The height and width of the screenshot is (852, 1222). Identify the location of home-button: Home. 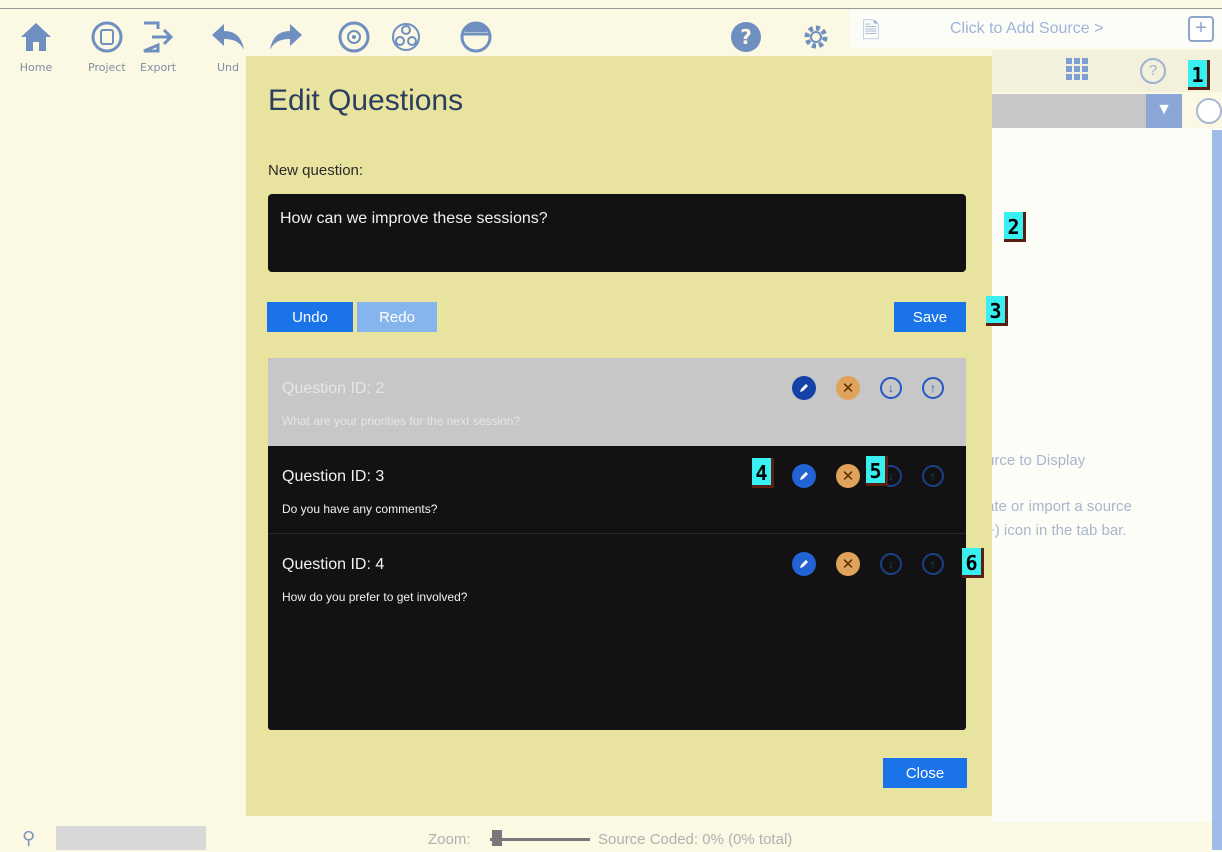
(36, 46).